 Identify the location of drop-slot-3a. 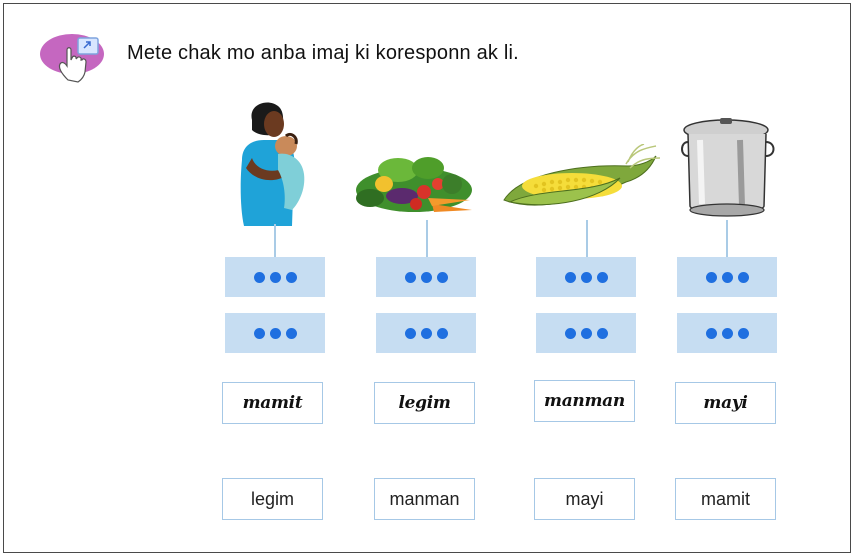
(586, 277).